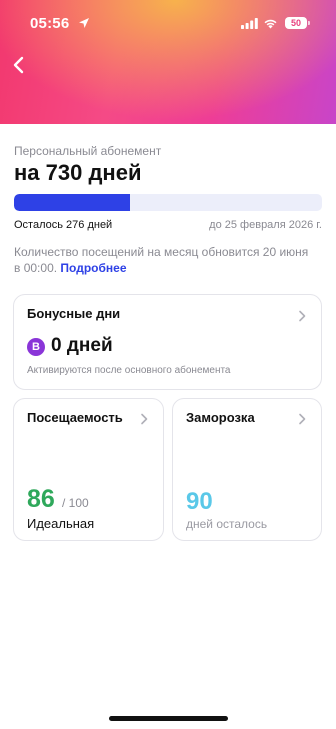  What do you see at coordinates (249, 23) in the screenshot?
I see `signal-icon` at bounding box center [249, 23].